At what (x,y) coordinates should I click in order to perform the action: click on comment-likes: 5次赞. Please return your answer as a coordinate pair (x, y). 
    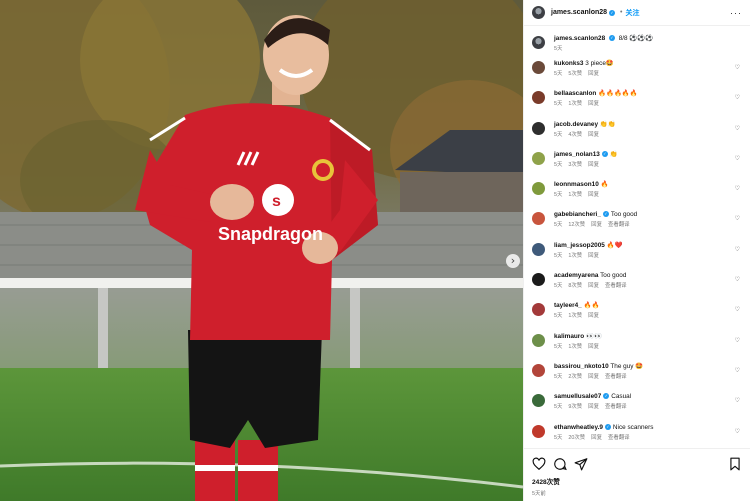
    Looking at the image, I should click on (575, 74).